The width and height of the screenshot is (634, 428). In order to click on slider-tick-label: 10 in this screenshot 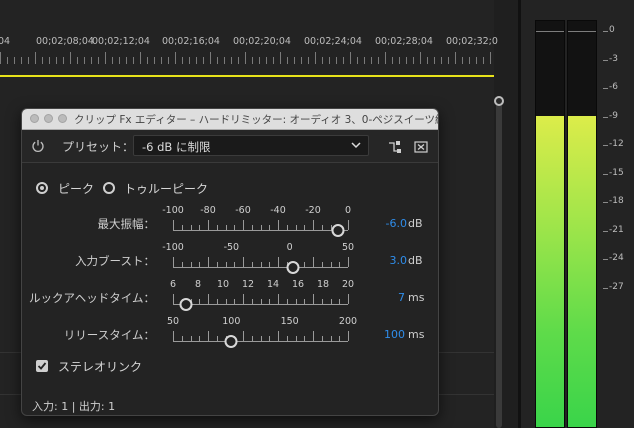, I will do `click(223, 284)`.